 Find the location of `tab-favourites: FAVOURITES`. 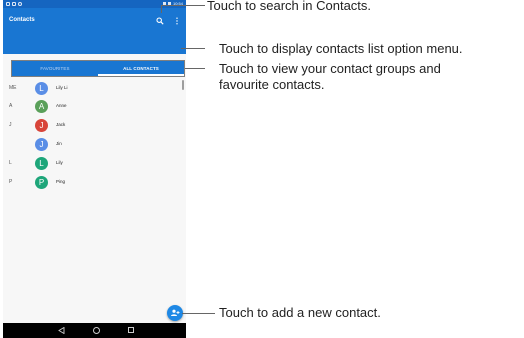

tab-favourites: FAVOURITES is located at coordinates (55, 68).